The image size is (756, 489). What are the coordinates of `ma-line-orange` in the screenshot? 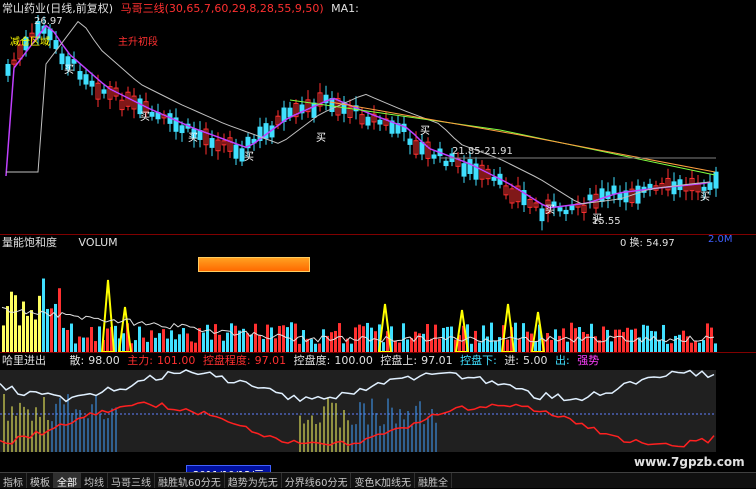 It's located at (522, 137).